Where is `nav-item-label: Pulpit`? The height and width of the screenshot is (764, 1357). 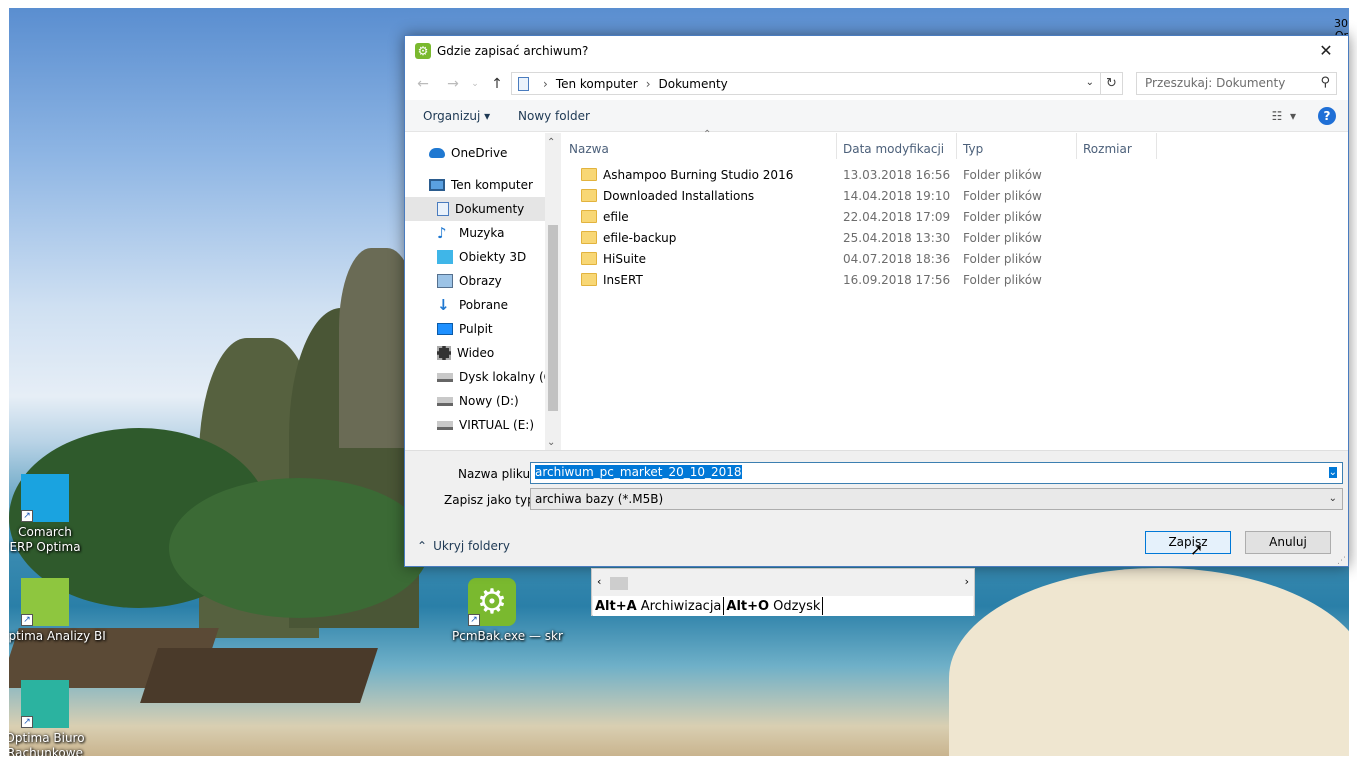
nav-item-label: Pulpit is located at coordinates (476, 329).